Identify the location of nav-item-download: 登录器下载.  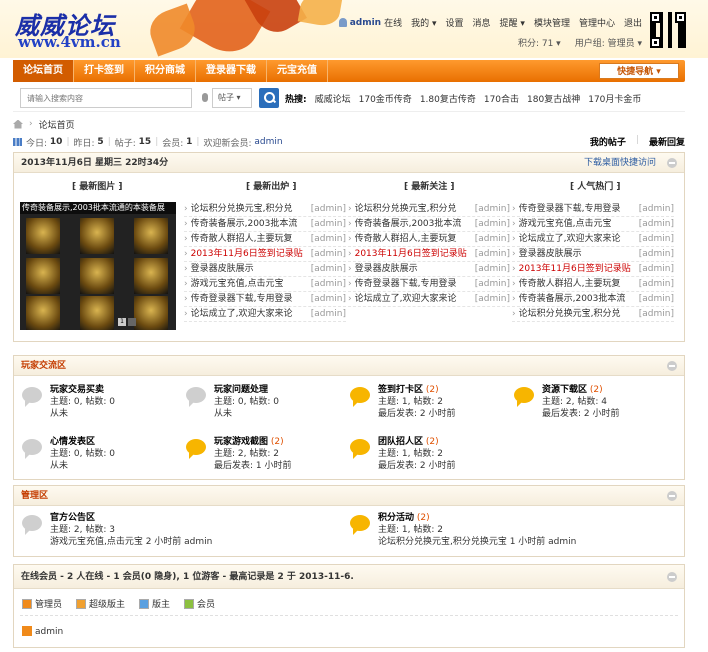
(231, 71).